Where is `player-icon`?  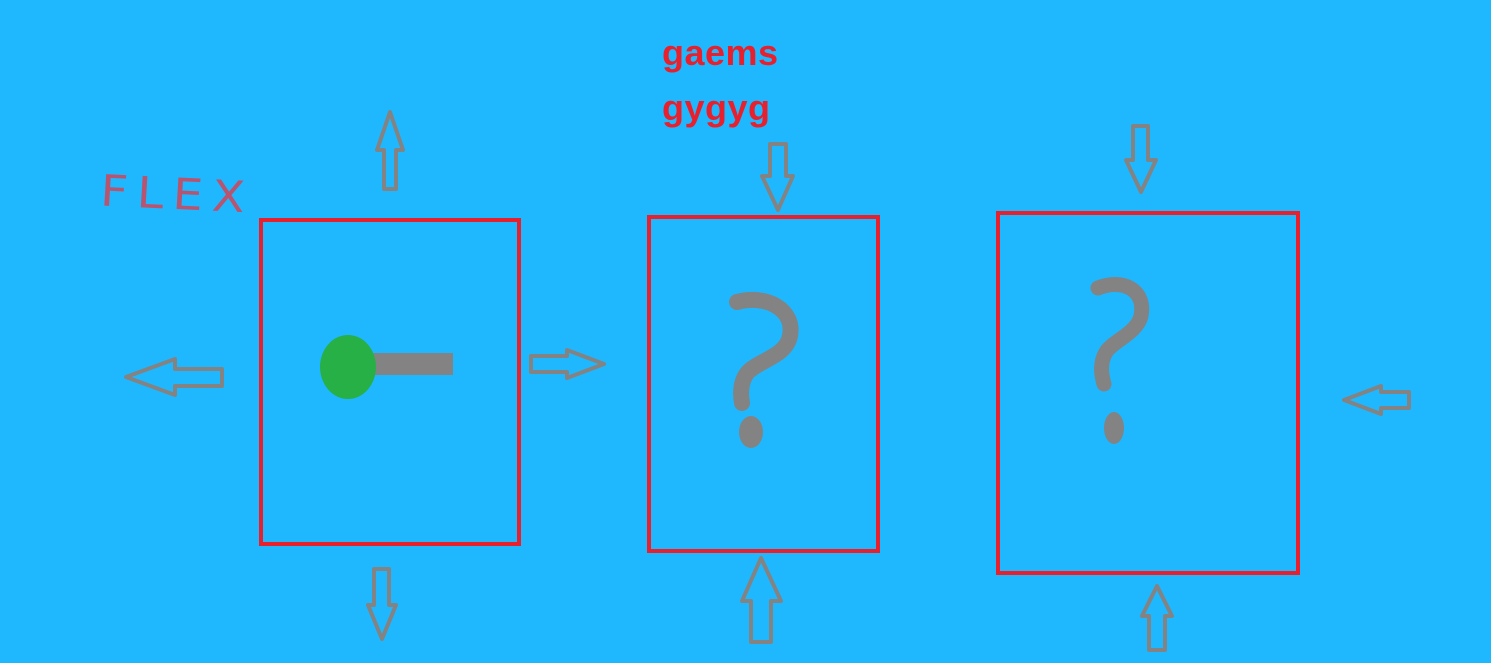 player-icon is located at coordinates (386, 367).